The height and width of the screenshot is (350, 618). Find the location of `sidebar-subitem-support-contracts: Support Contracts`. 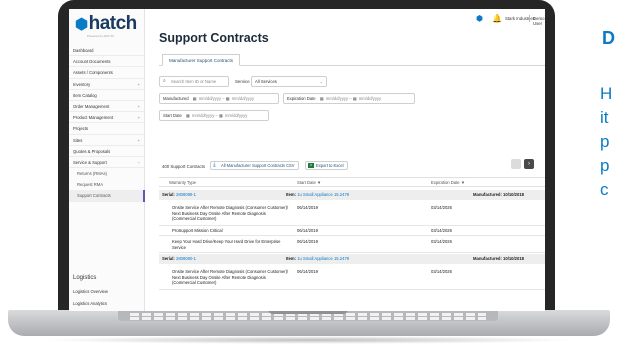

sidebar-subitem-support-contracts: Support Contracts is located at coordinates (107, 196).